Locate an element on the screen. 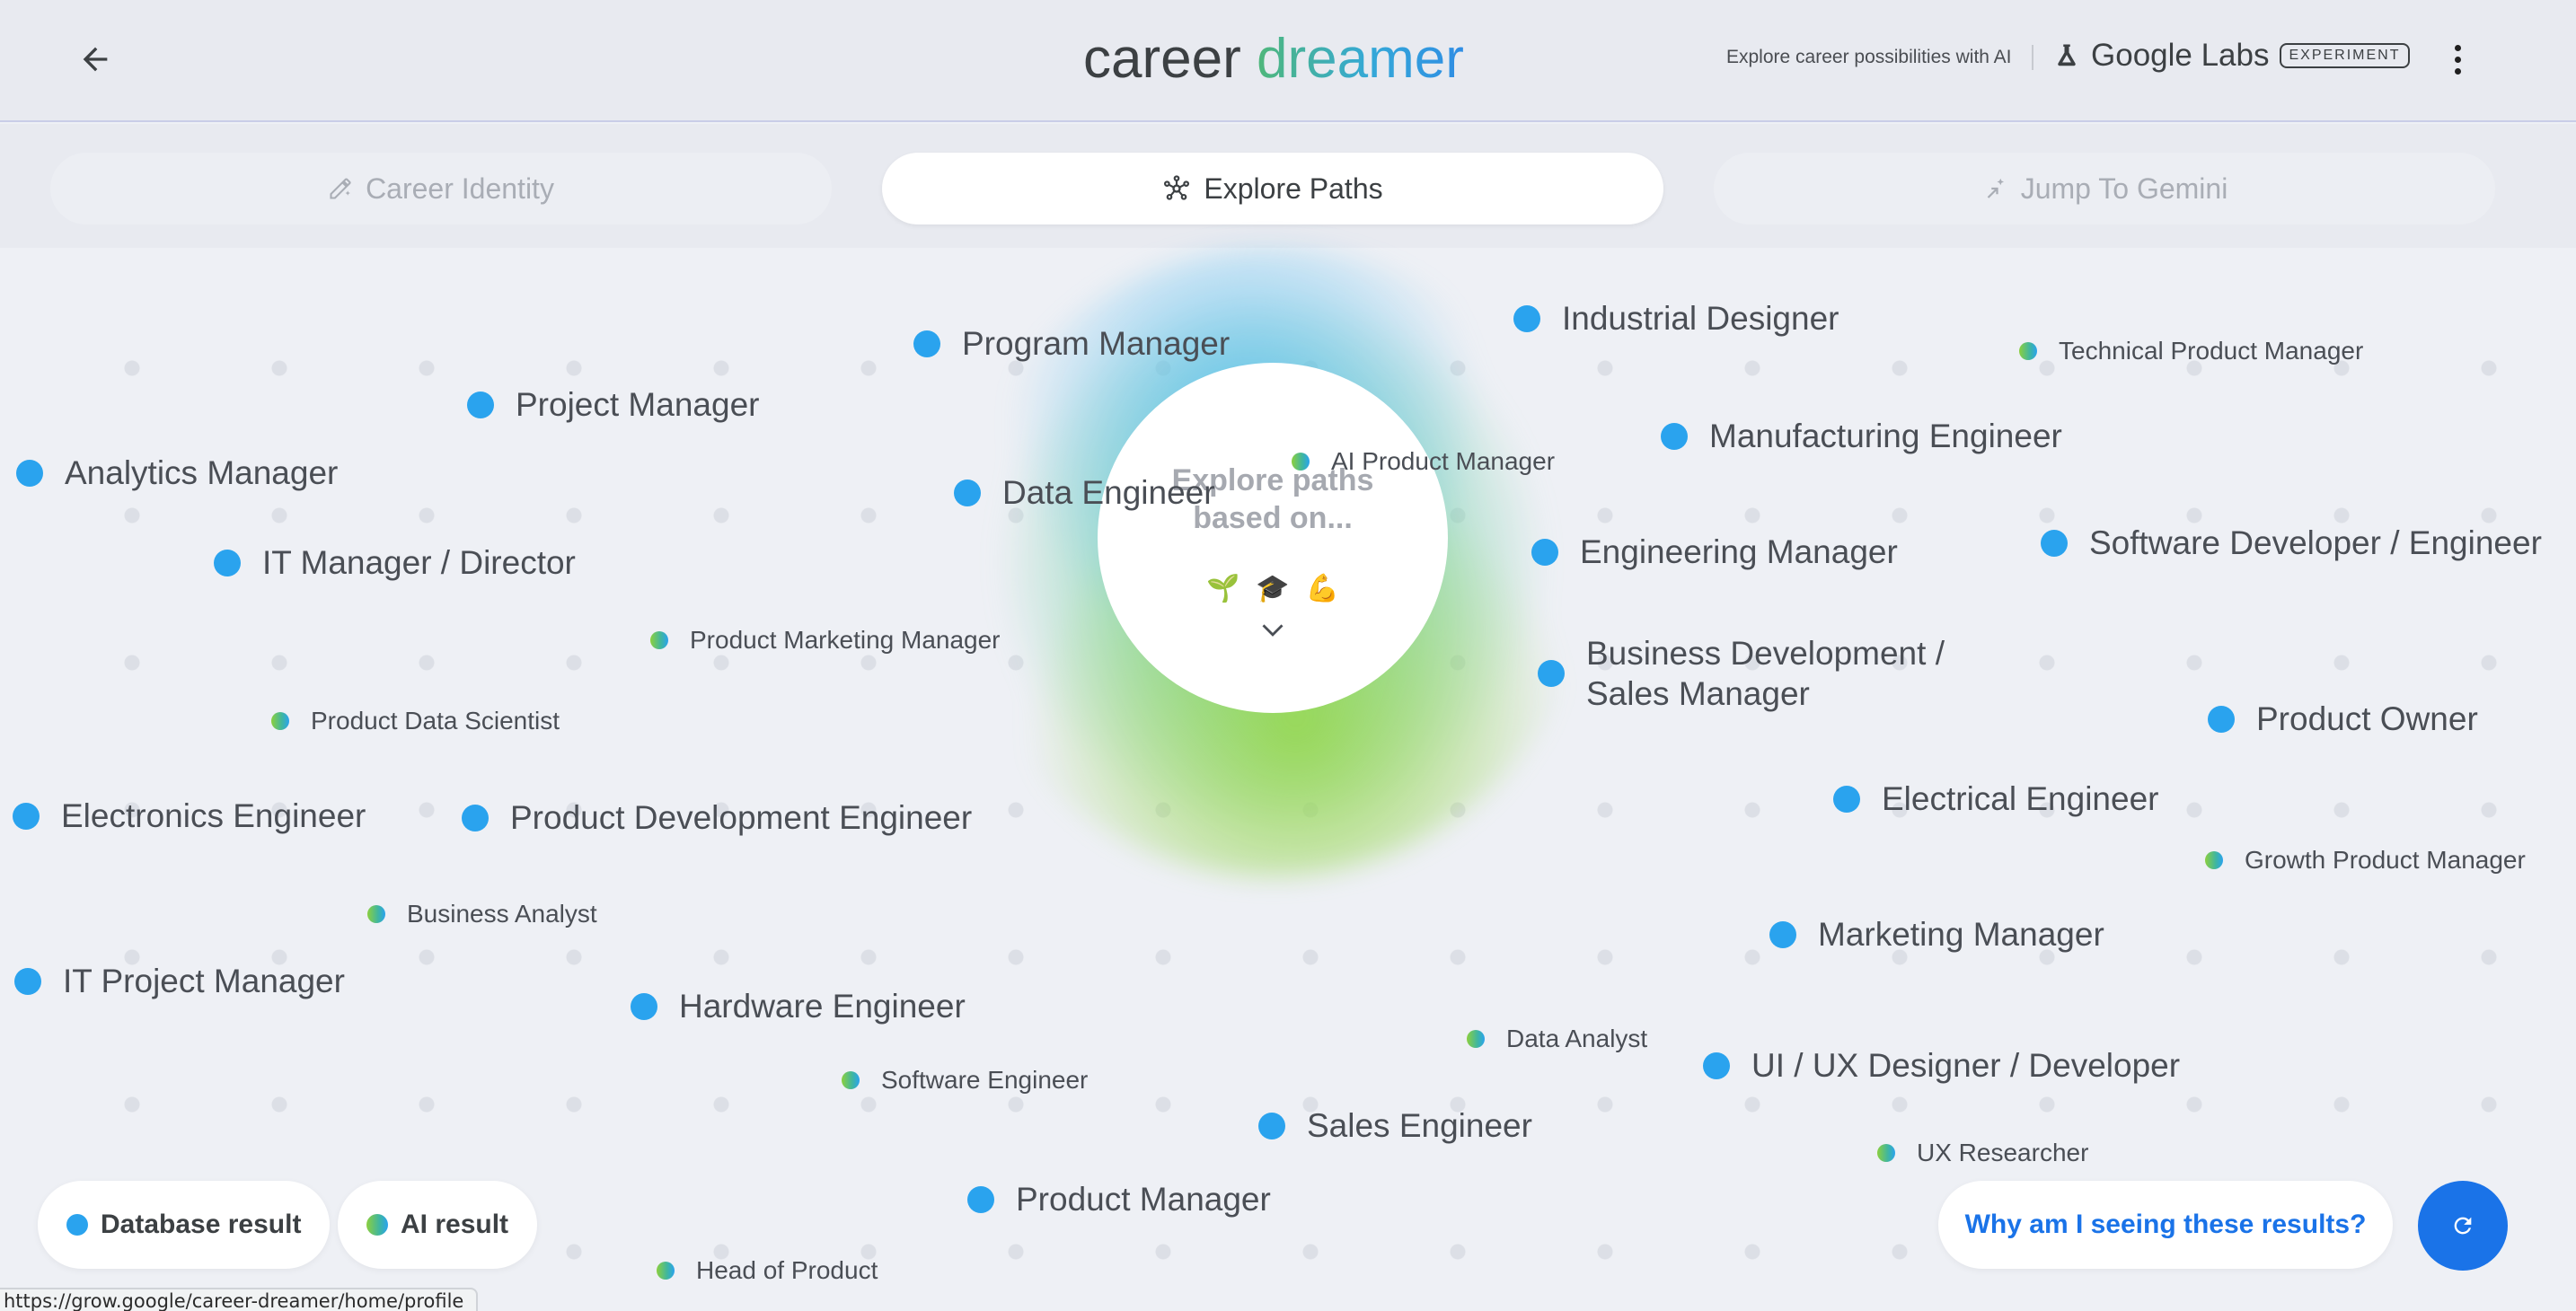 The width and height of the screenshot is (2576, 1311). career-node-marketing-manager: Marketing Manager is located at coordinates (1936, 935).